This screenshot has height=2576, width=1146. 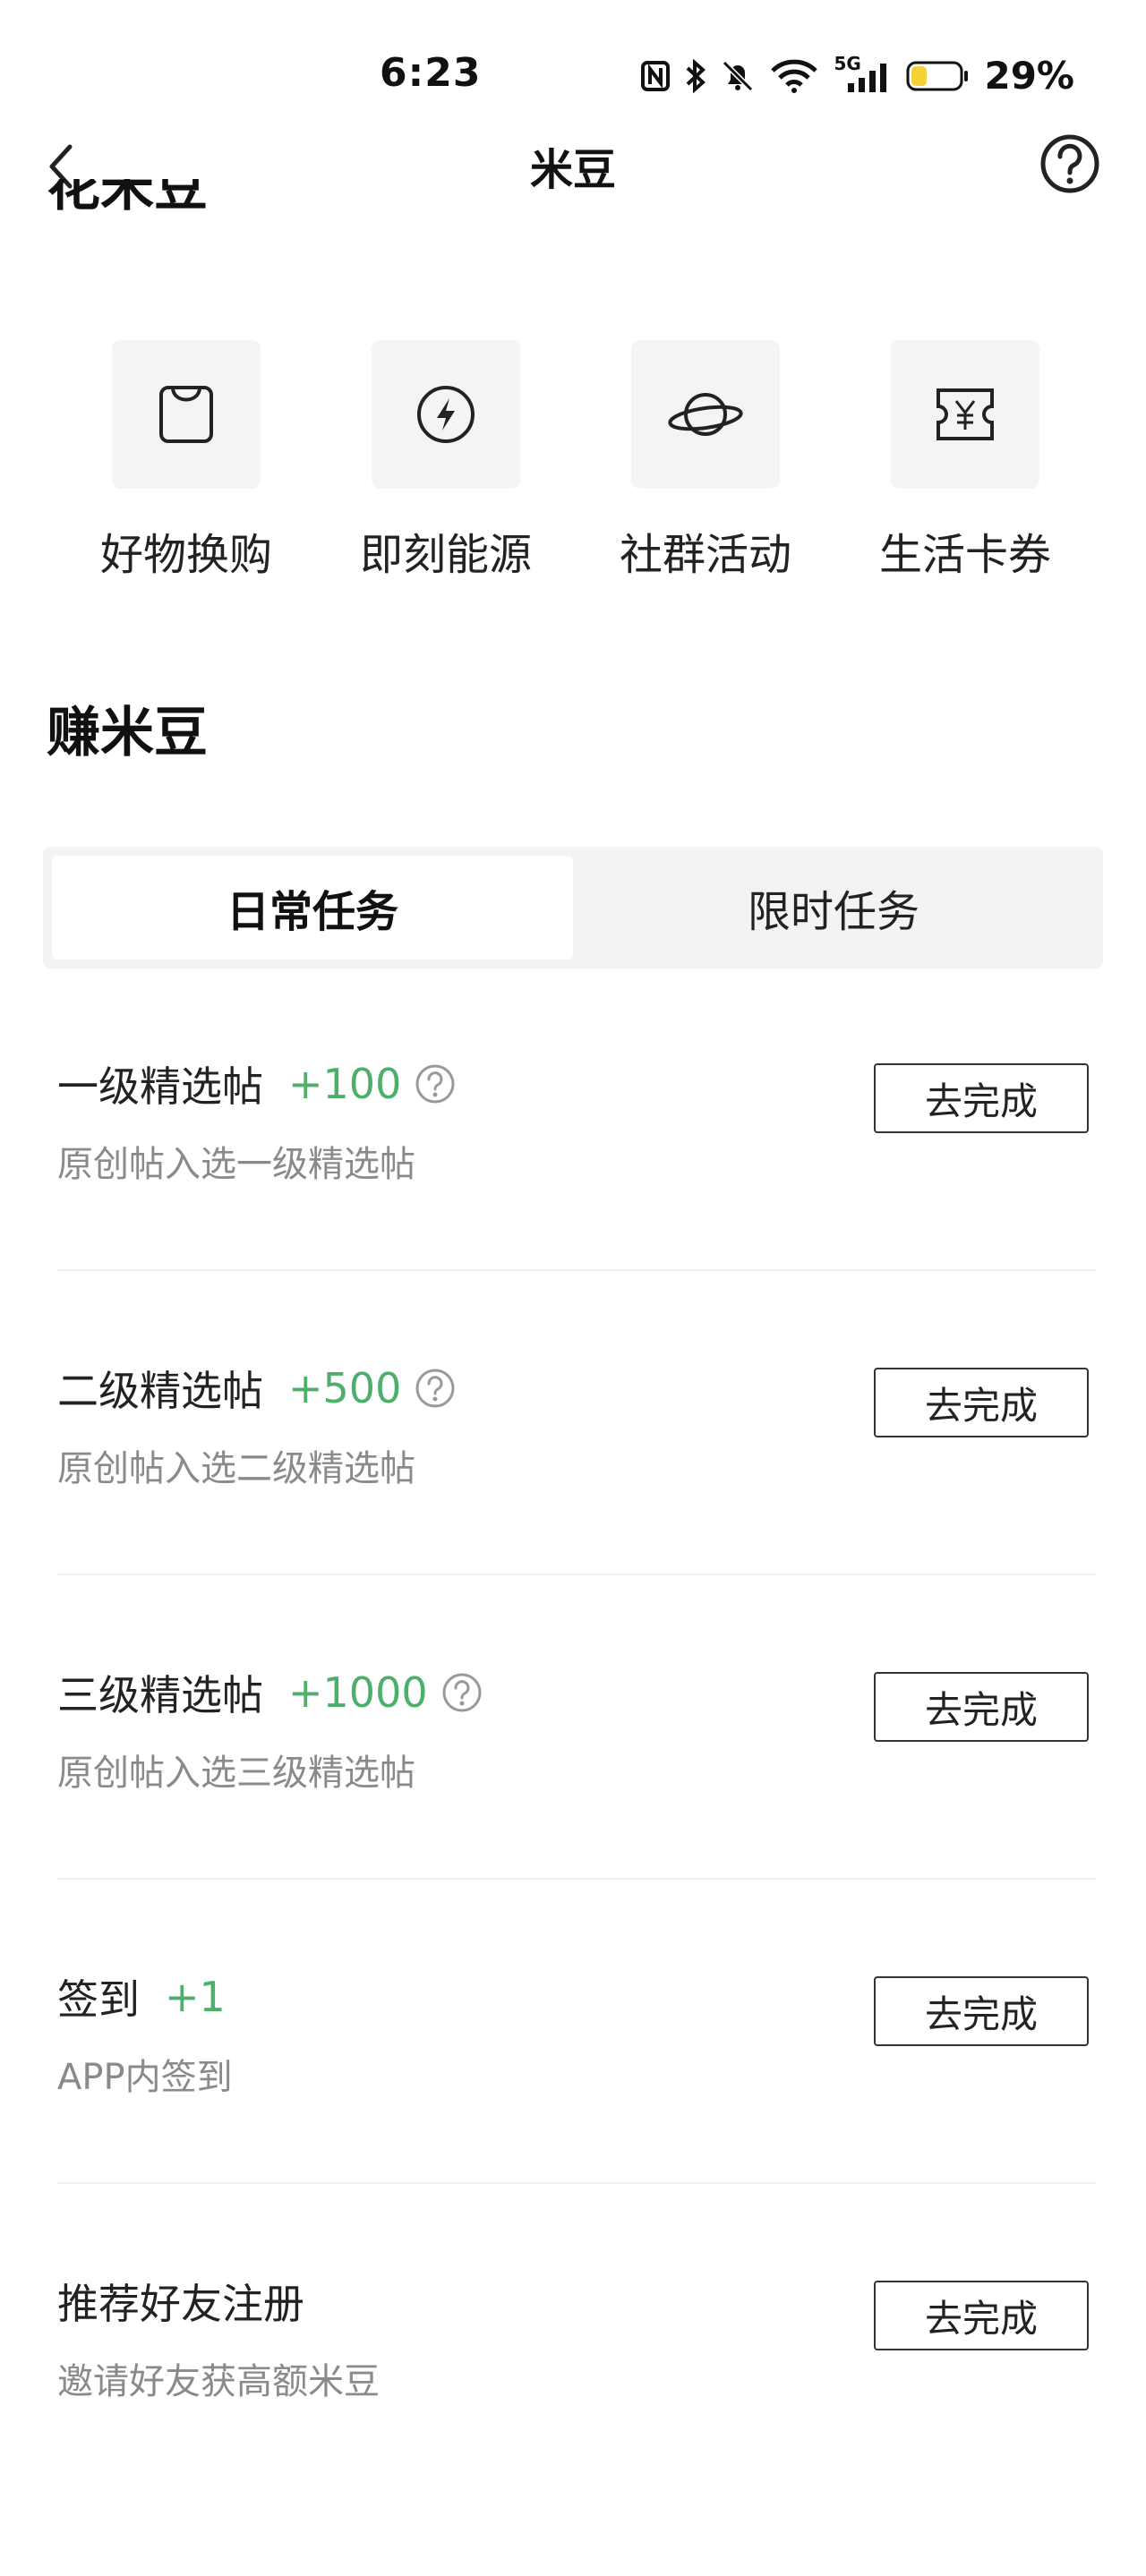 I want to click on task-title: 二级精选帖, so click(x=160, y=1391).